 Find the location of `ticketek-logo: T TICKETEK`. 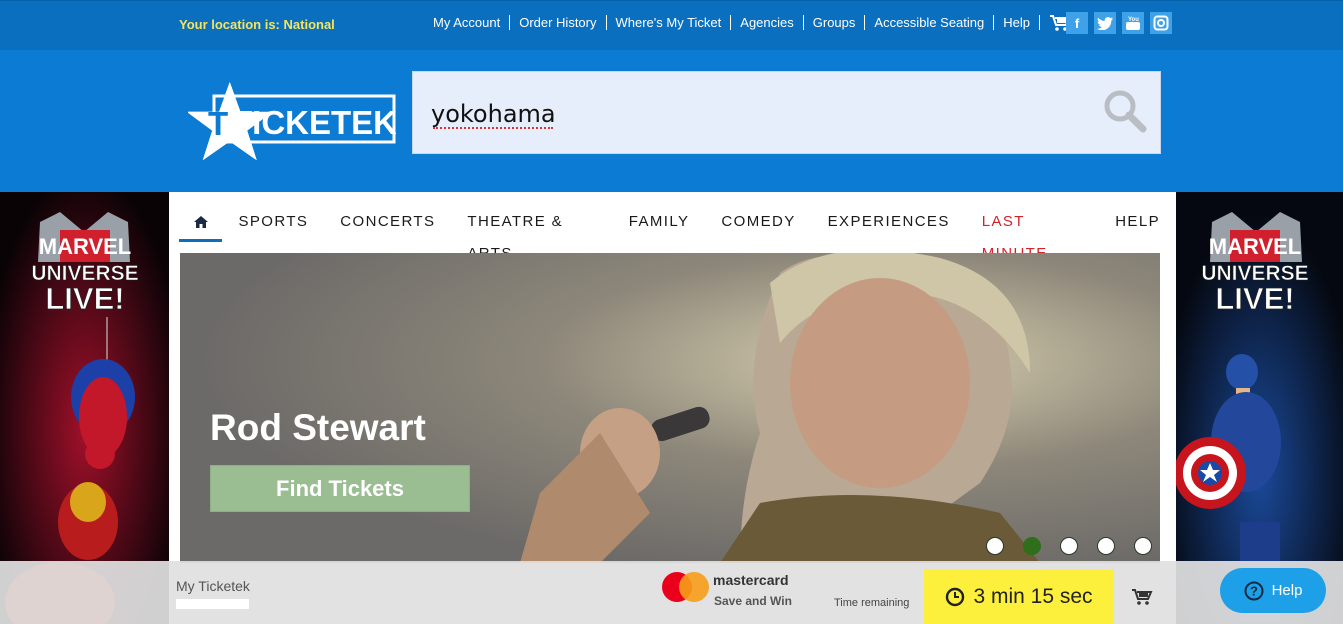

ticketek-logo: T TICKETEK is located at coordinates (291, 121).